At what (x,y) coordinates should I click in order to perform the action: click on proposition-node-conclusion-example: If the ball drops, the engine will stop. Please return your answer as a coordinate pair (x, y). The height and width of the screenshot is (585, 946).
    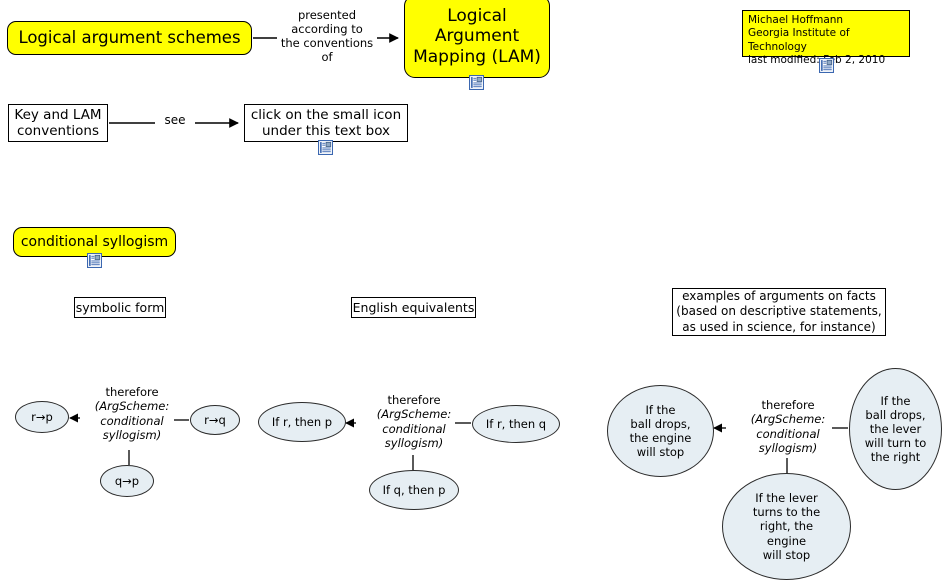
    Looking at the image, I should click on (660, 431).